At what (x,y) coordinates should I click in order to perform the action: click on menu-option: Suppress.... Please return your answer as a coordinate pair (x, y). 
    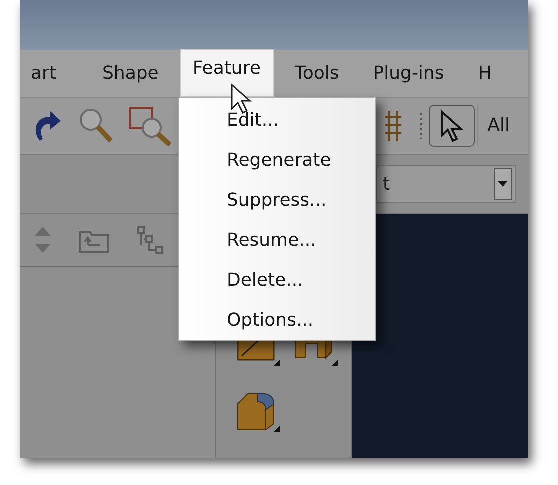
    Looking at the image, I should click on (277, 201).